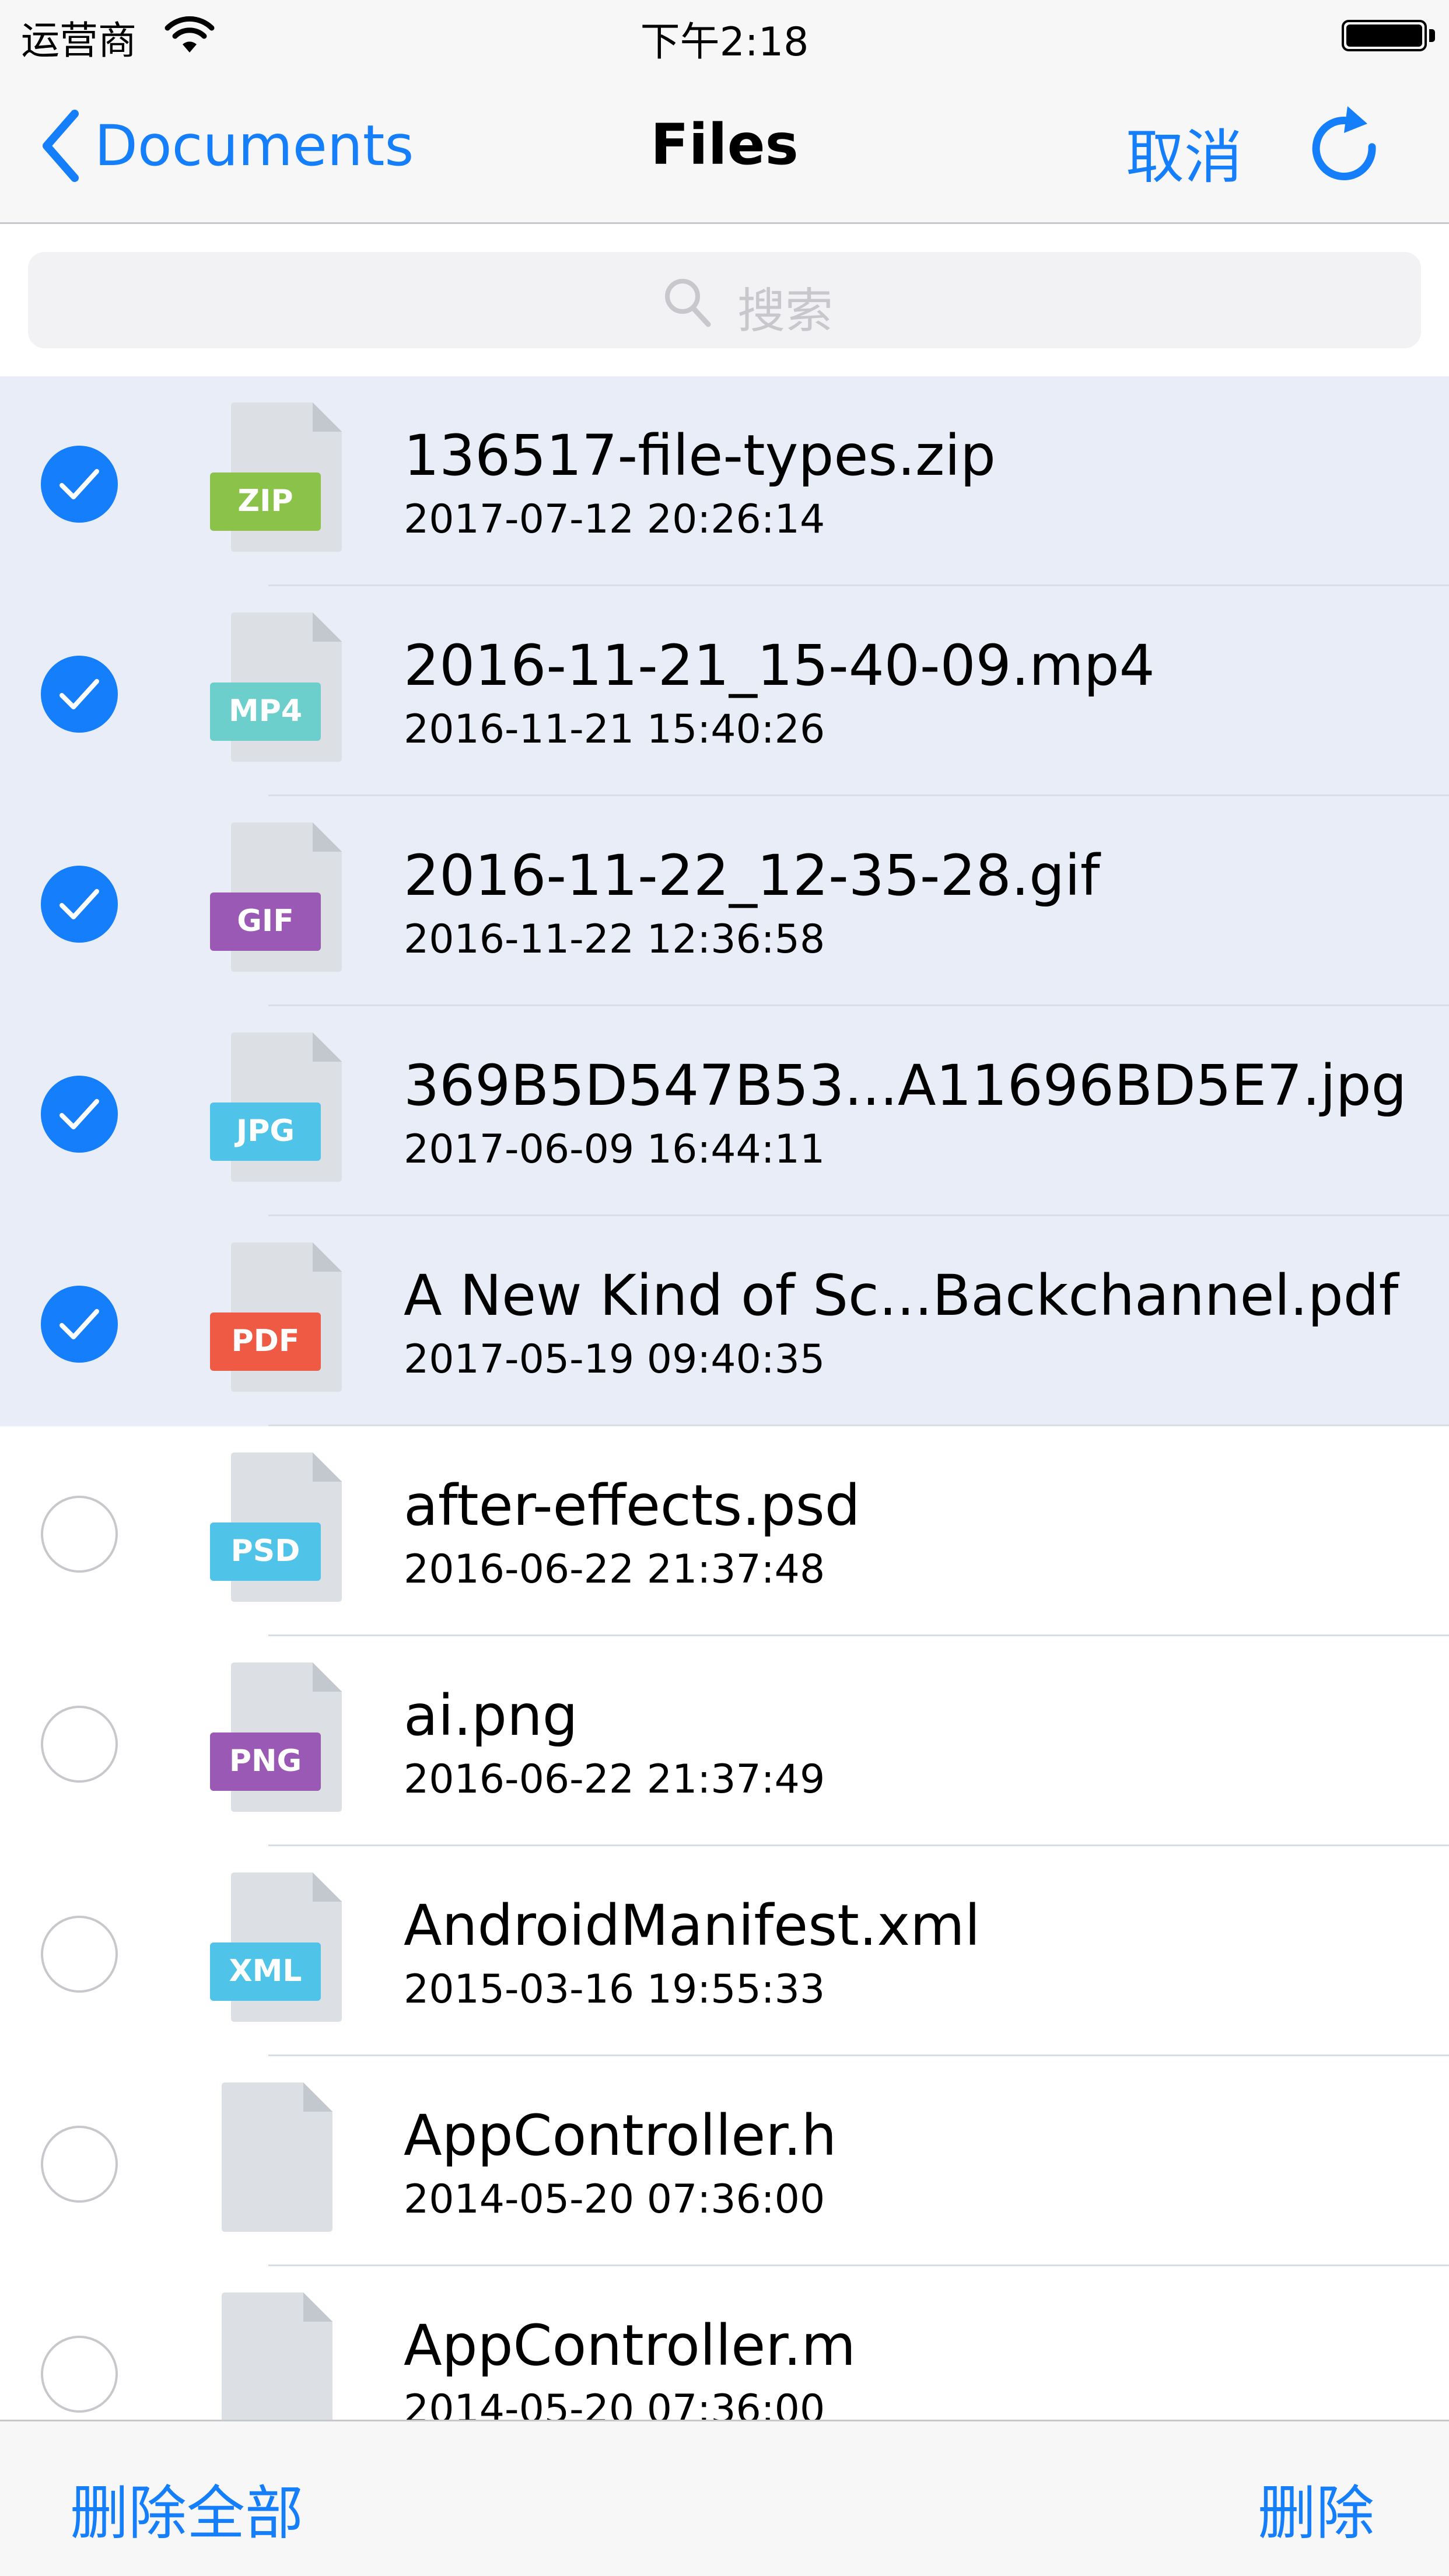 The height and width of the screenshot is (2576, 1449). What do you see at coordinates (724, 42) in the screenshot?
I see `status-time: 下午2:18` at bounding box center [724, 42].